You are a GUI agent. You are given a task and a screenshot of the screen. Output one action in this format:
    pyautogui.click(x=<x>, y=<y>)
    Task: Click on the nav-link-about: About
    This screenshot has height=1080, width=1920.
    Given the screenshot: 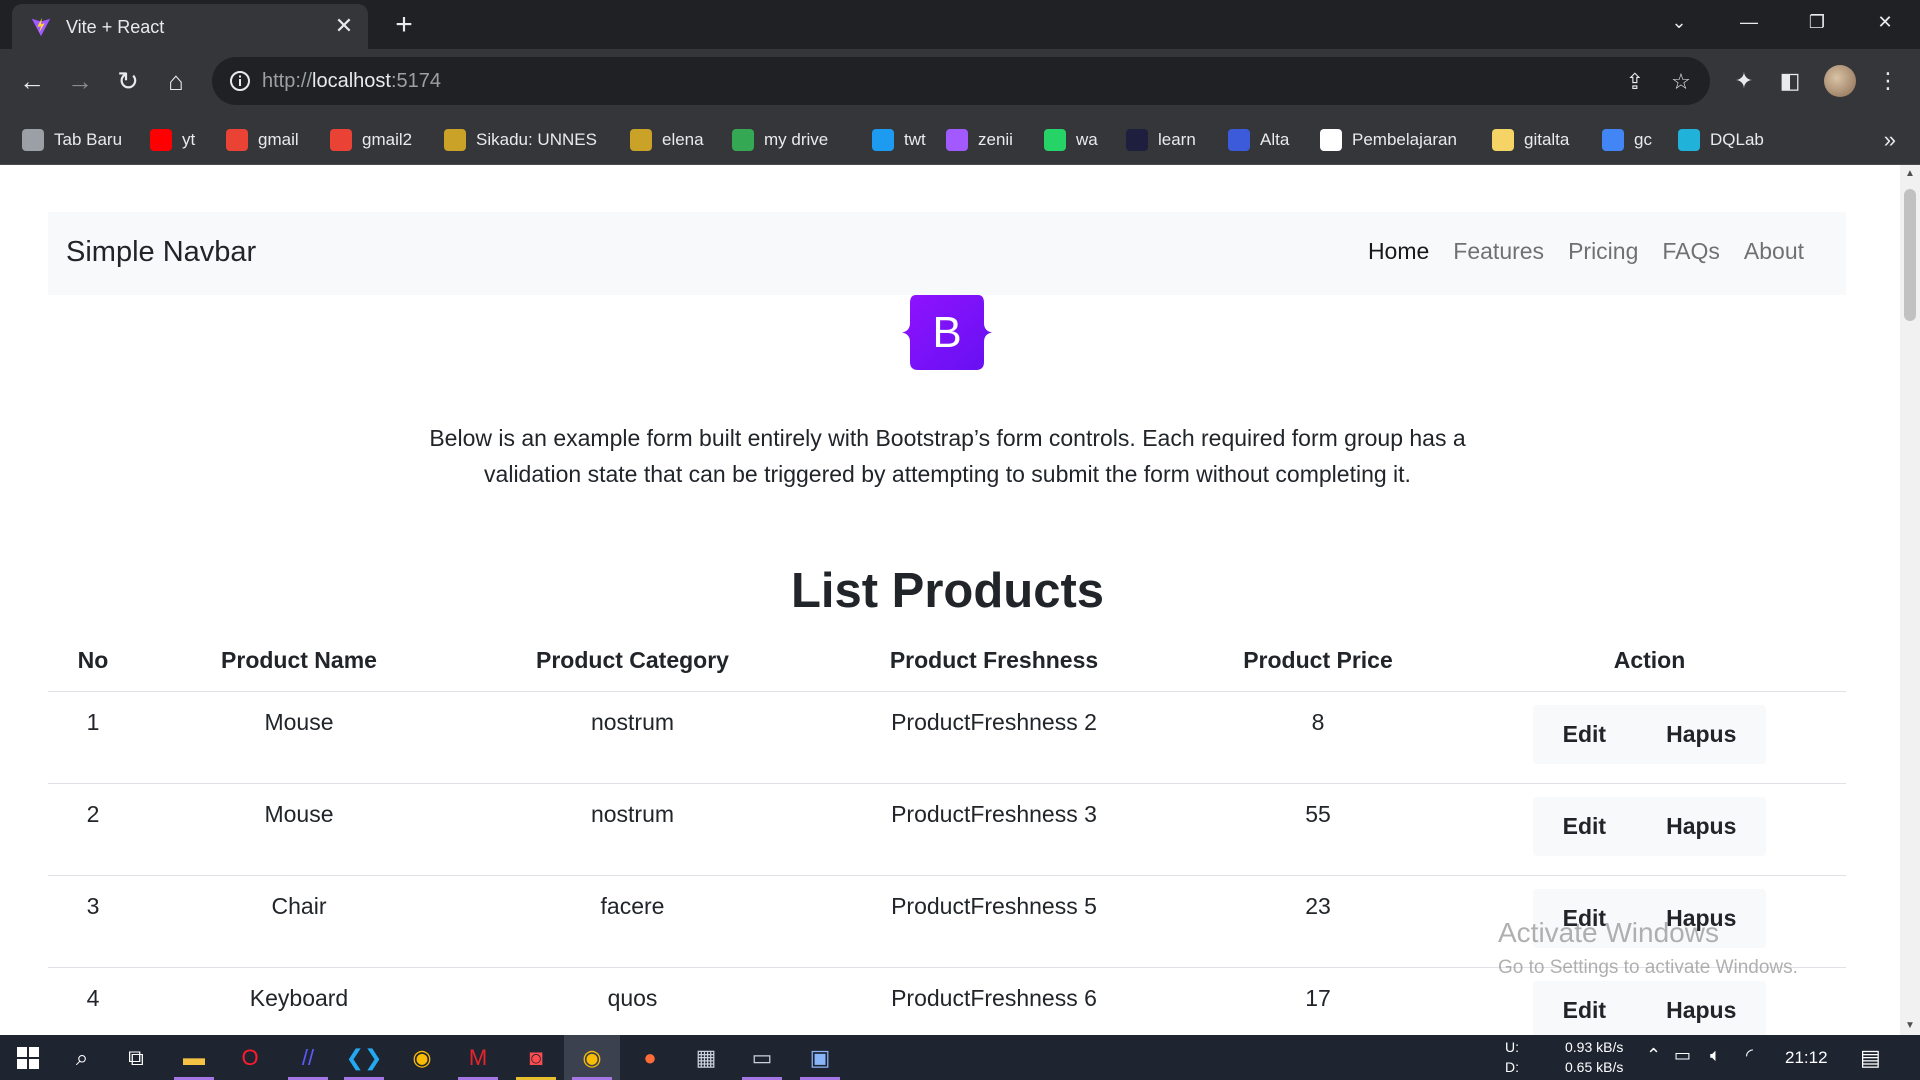 What is the action you would take?
    pyautogui.click(x=1774, y=251)
    